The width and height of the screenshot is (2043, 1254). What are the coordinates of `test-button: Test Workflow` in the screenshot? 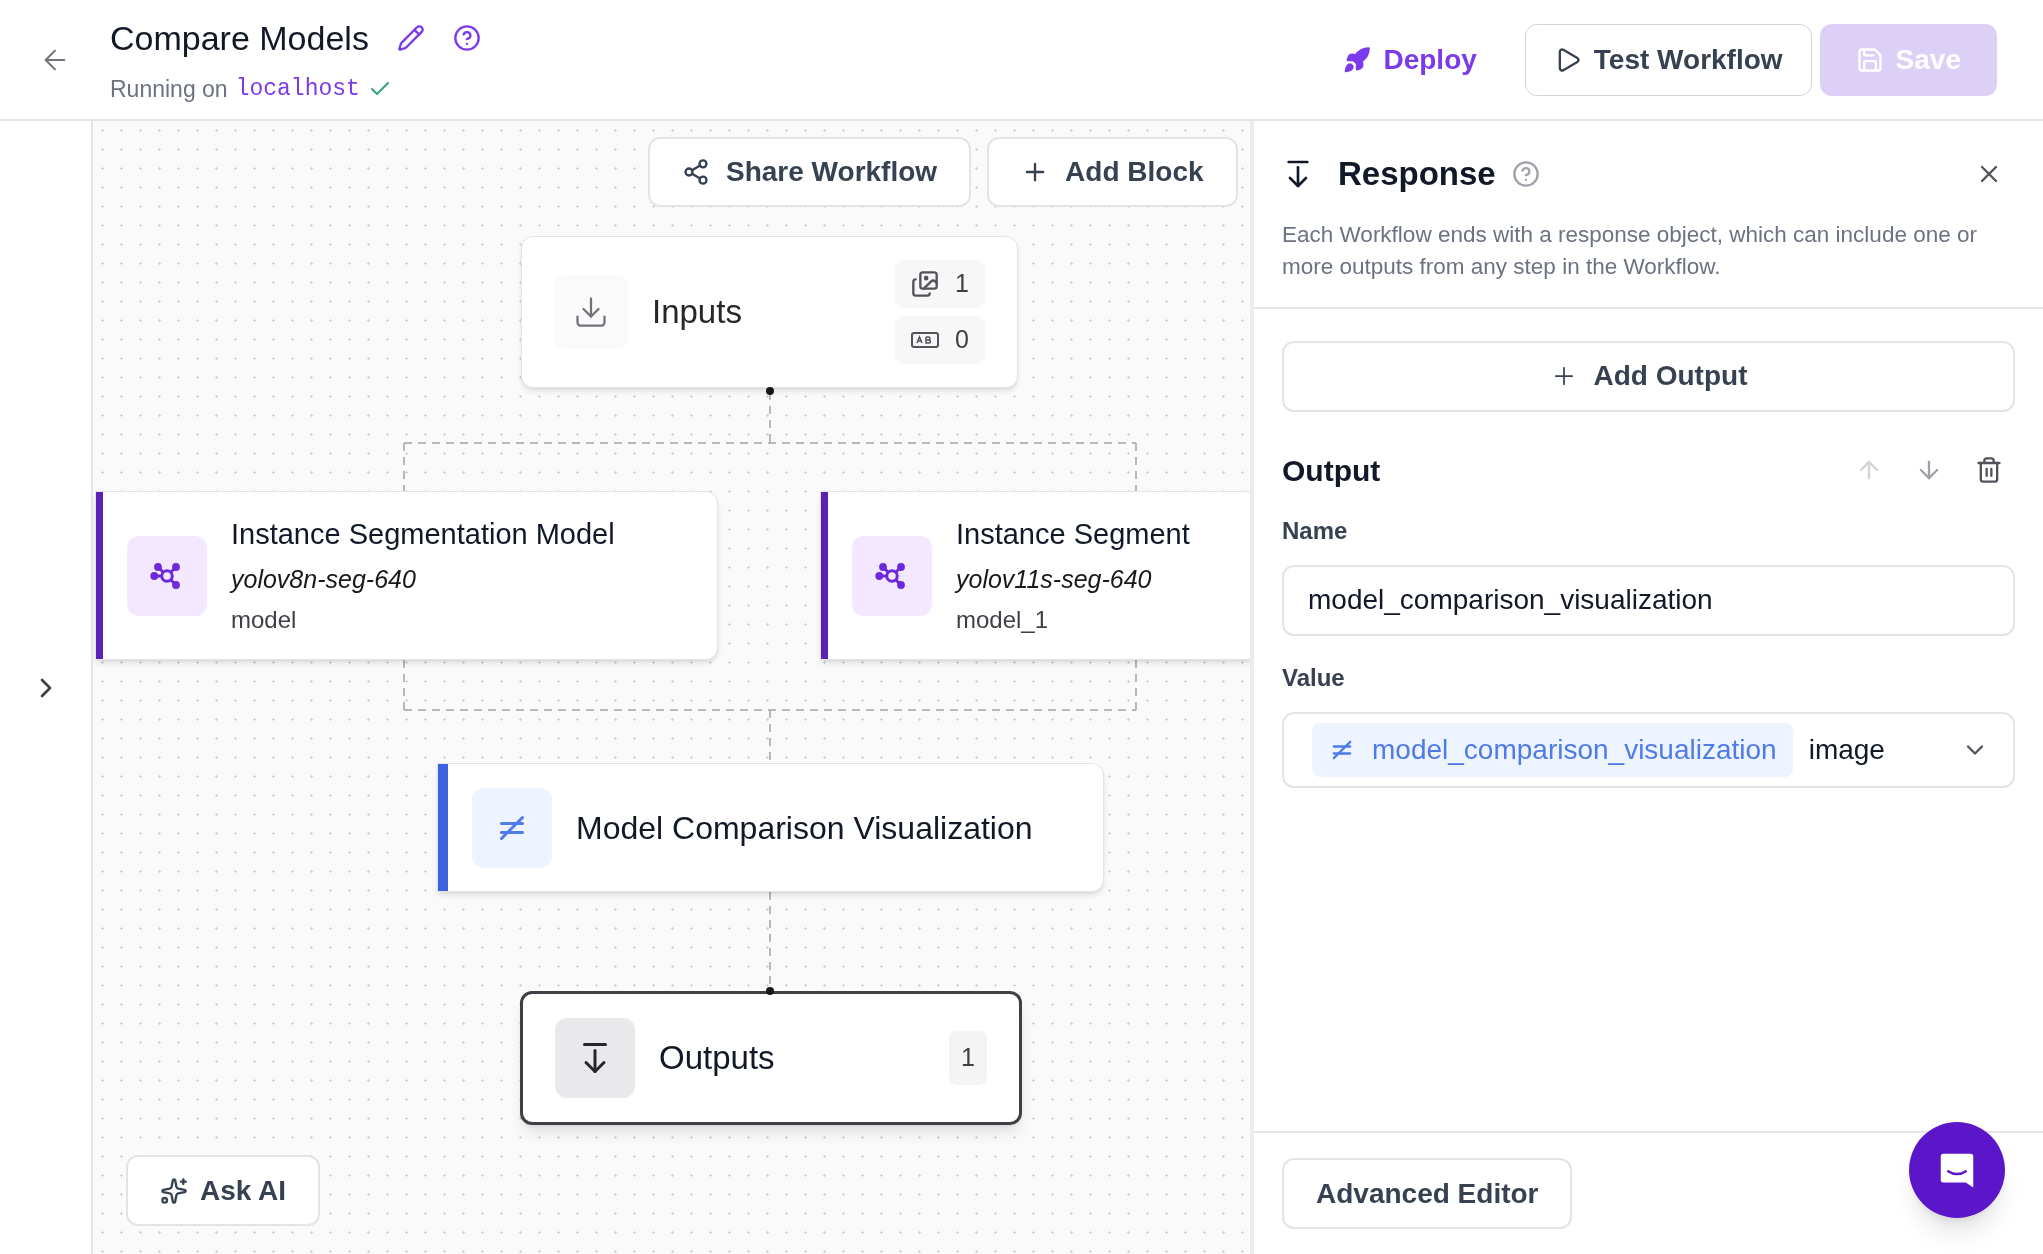 It's located at (1668, 59).